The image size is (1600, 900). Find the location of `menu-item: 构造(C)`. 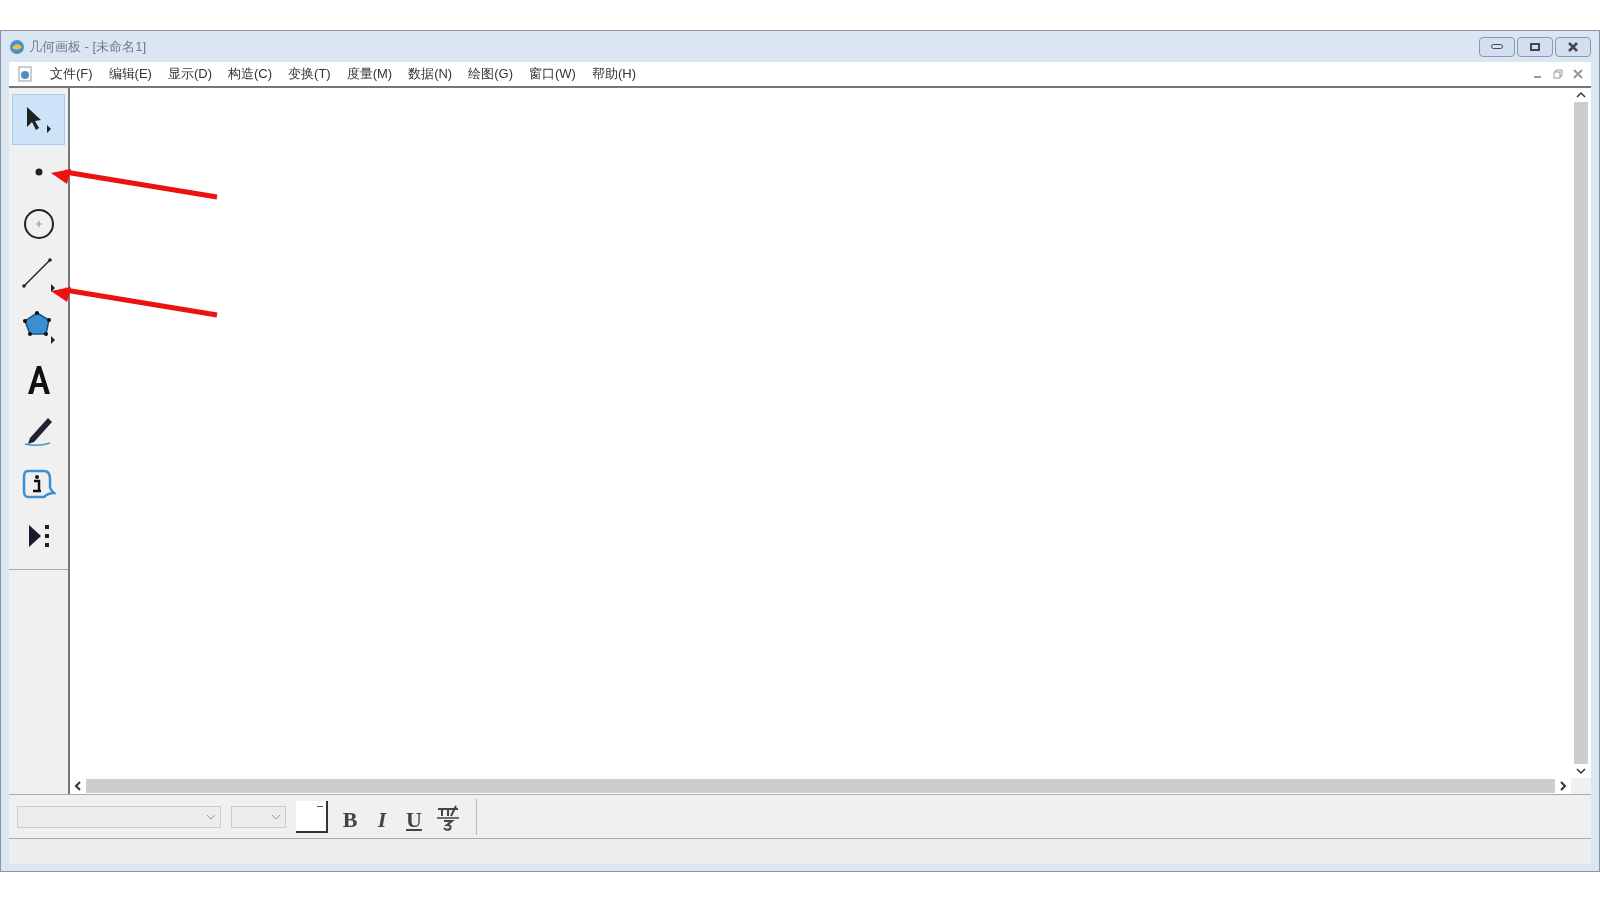

menu-item: 构造(C) is located at coordinates (250, 74).